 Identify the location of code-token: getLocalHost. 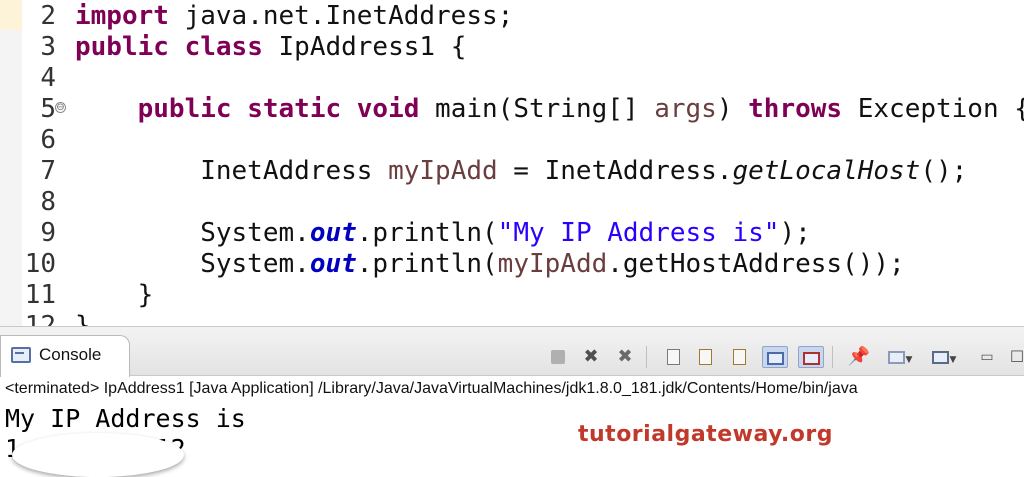
(826, 171).